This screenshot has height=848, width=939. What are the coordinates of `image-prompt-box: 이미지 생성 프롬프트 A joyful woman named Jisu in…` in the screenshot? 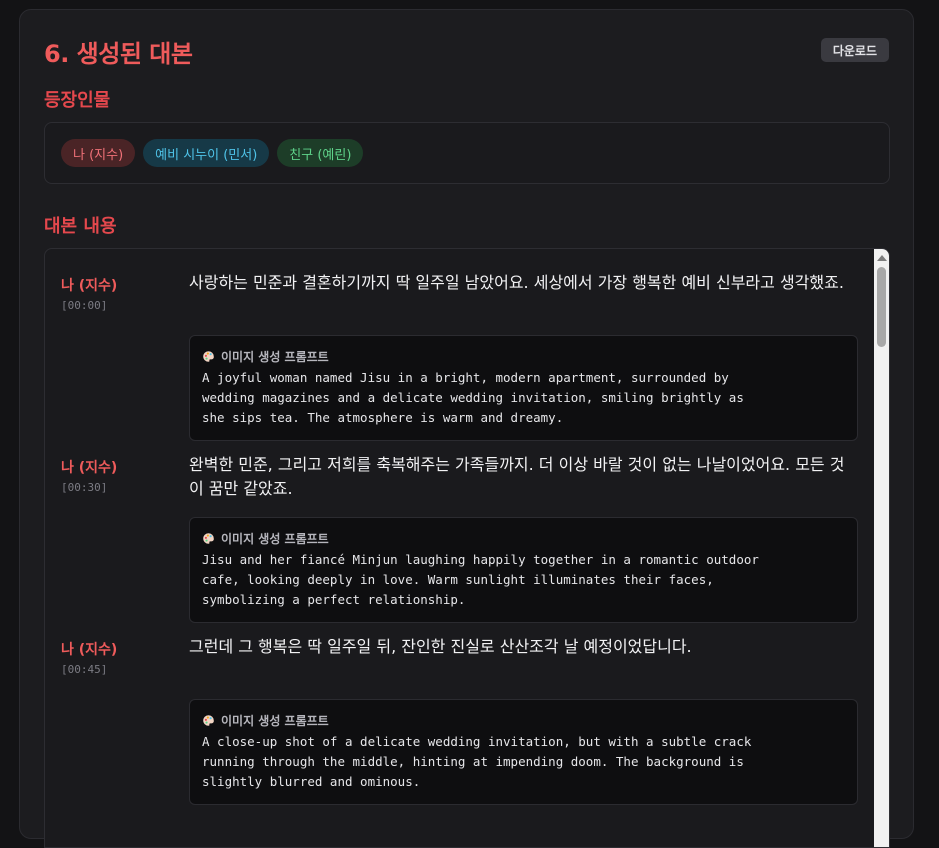 It's located at (523, 388).